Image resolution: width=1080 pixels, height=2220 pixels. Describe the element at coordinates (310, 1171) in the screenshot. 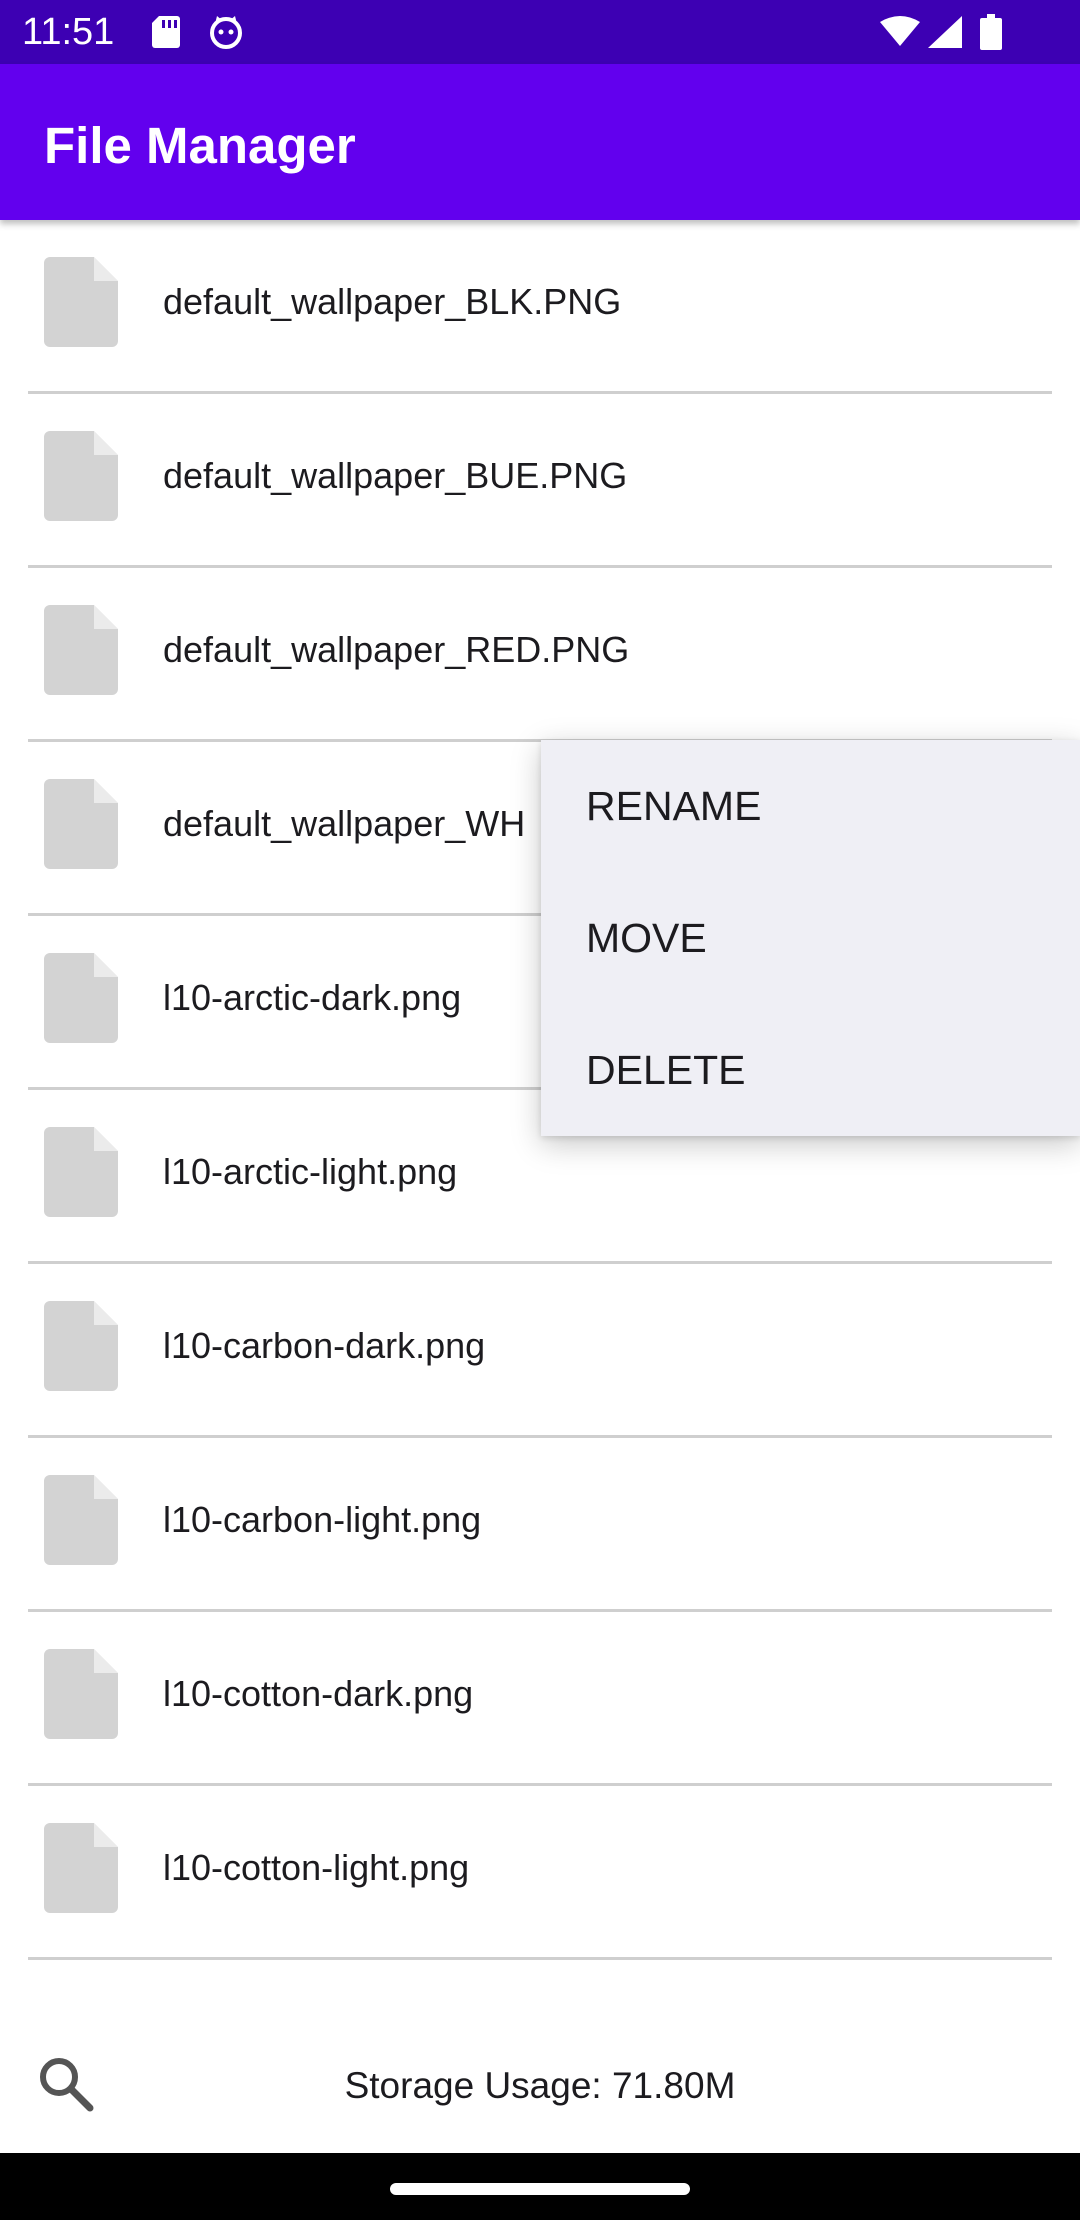

I see `file-name: l10-arctic-light.png` at that location.